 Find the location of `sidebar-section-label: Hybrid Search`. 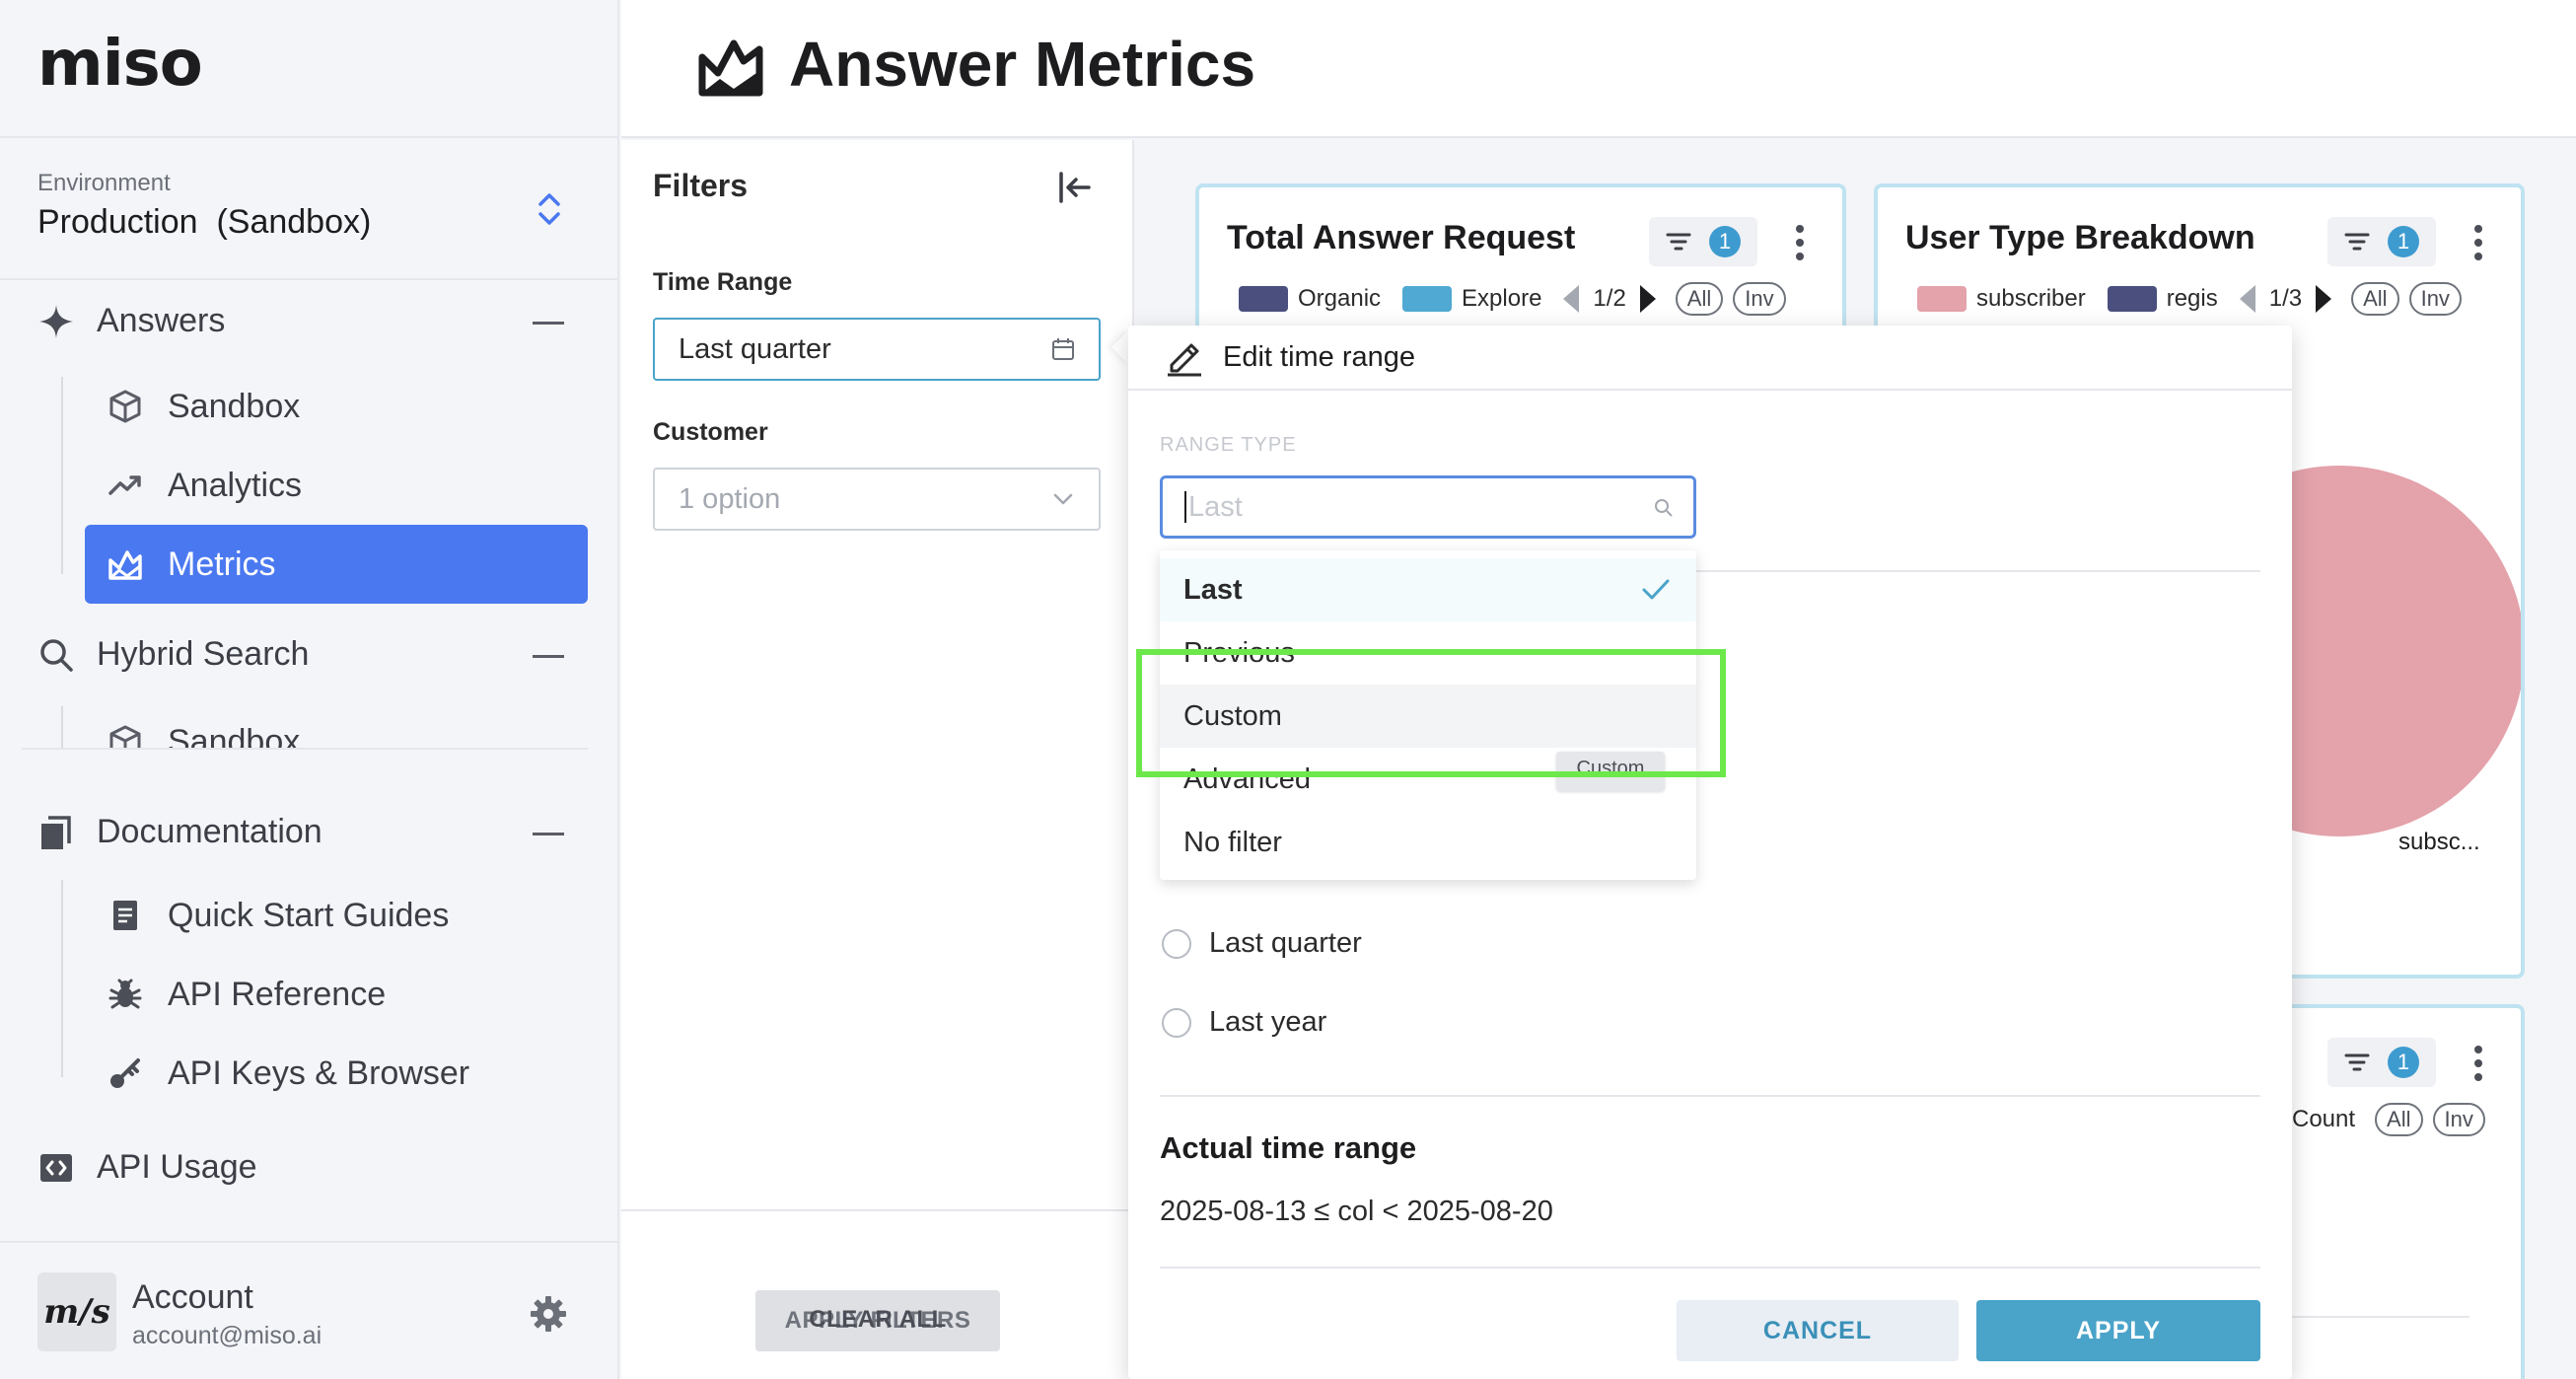

sidebar-section-label: Hybrid Search is located at coordinates (204, 654).